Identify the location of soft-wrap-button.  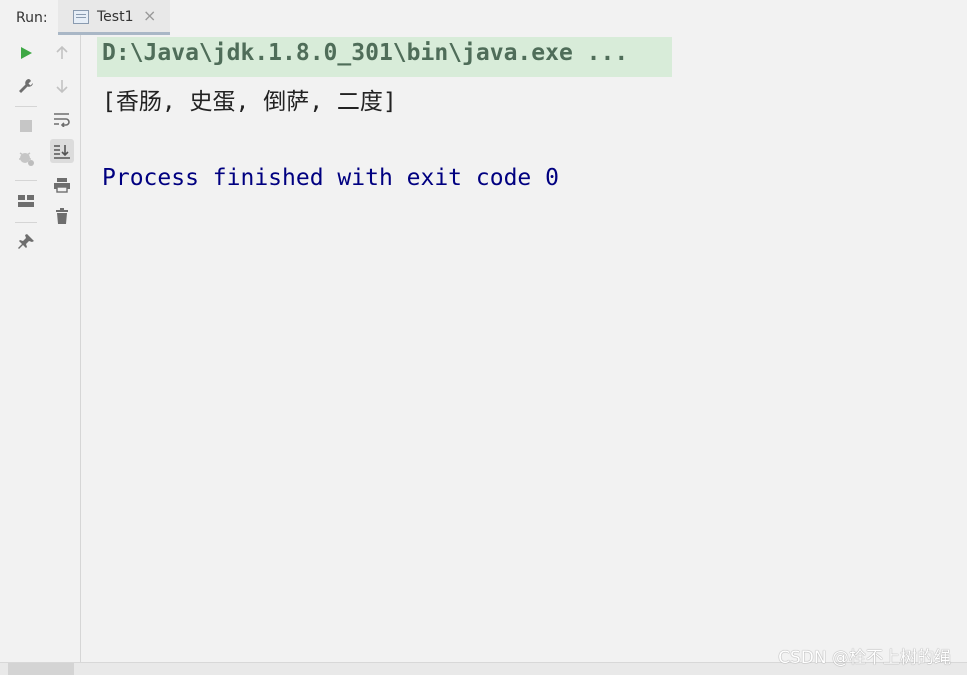
(62, 119).